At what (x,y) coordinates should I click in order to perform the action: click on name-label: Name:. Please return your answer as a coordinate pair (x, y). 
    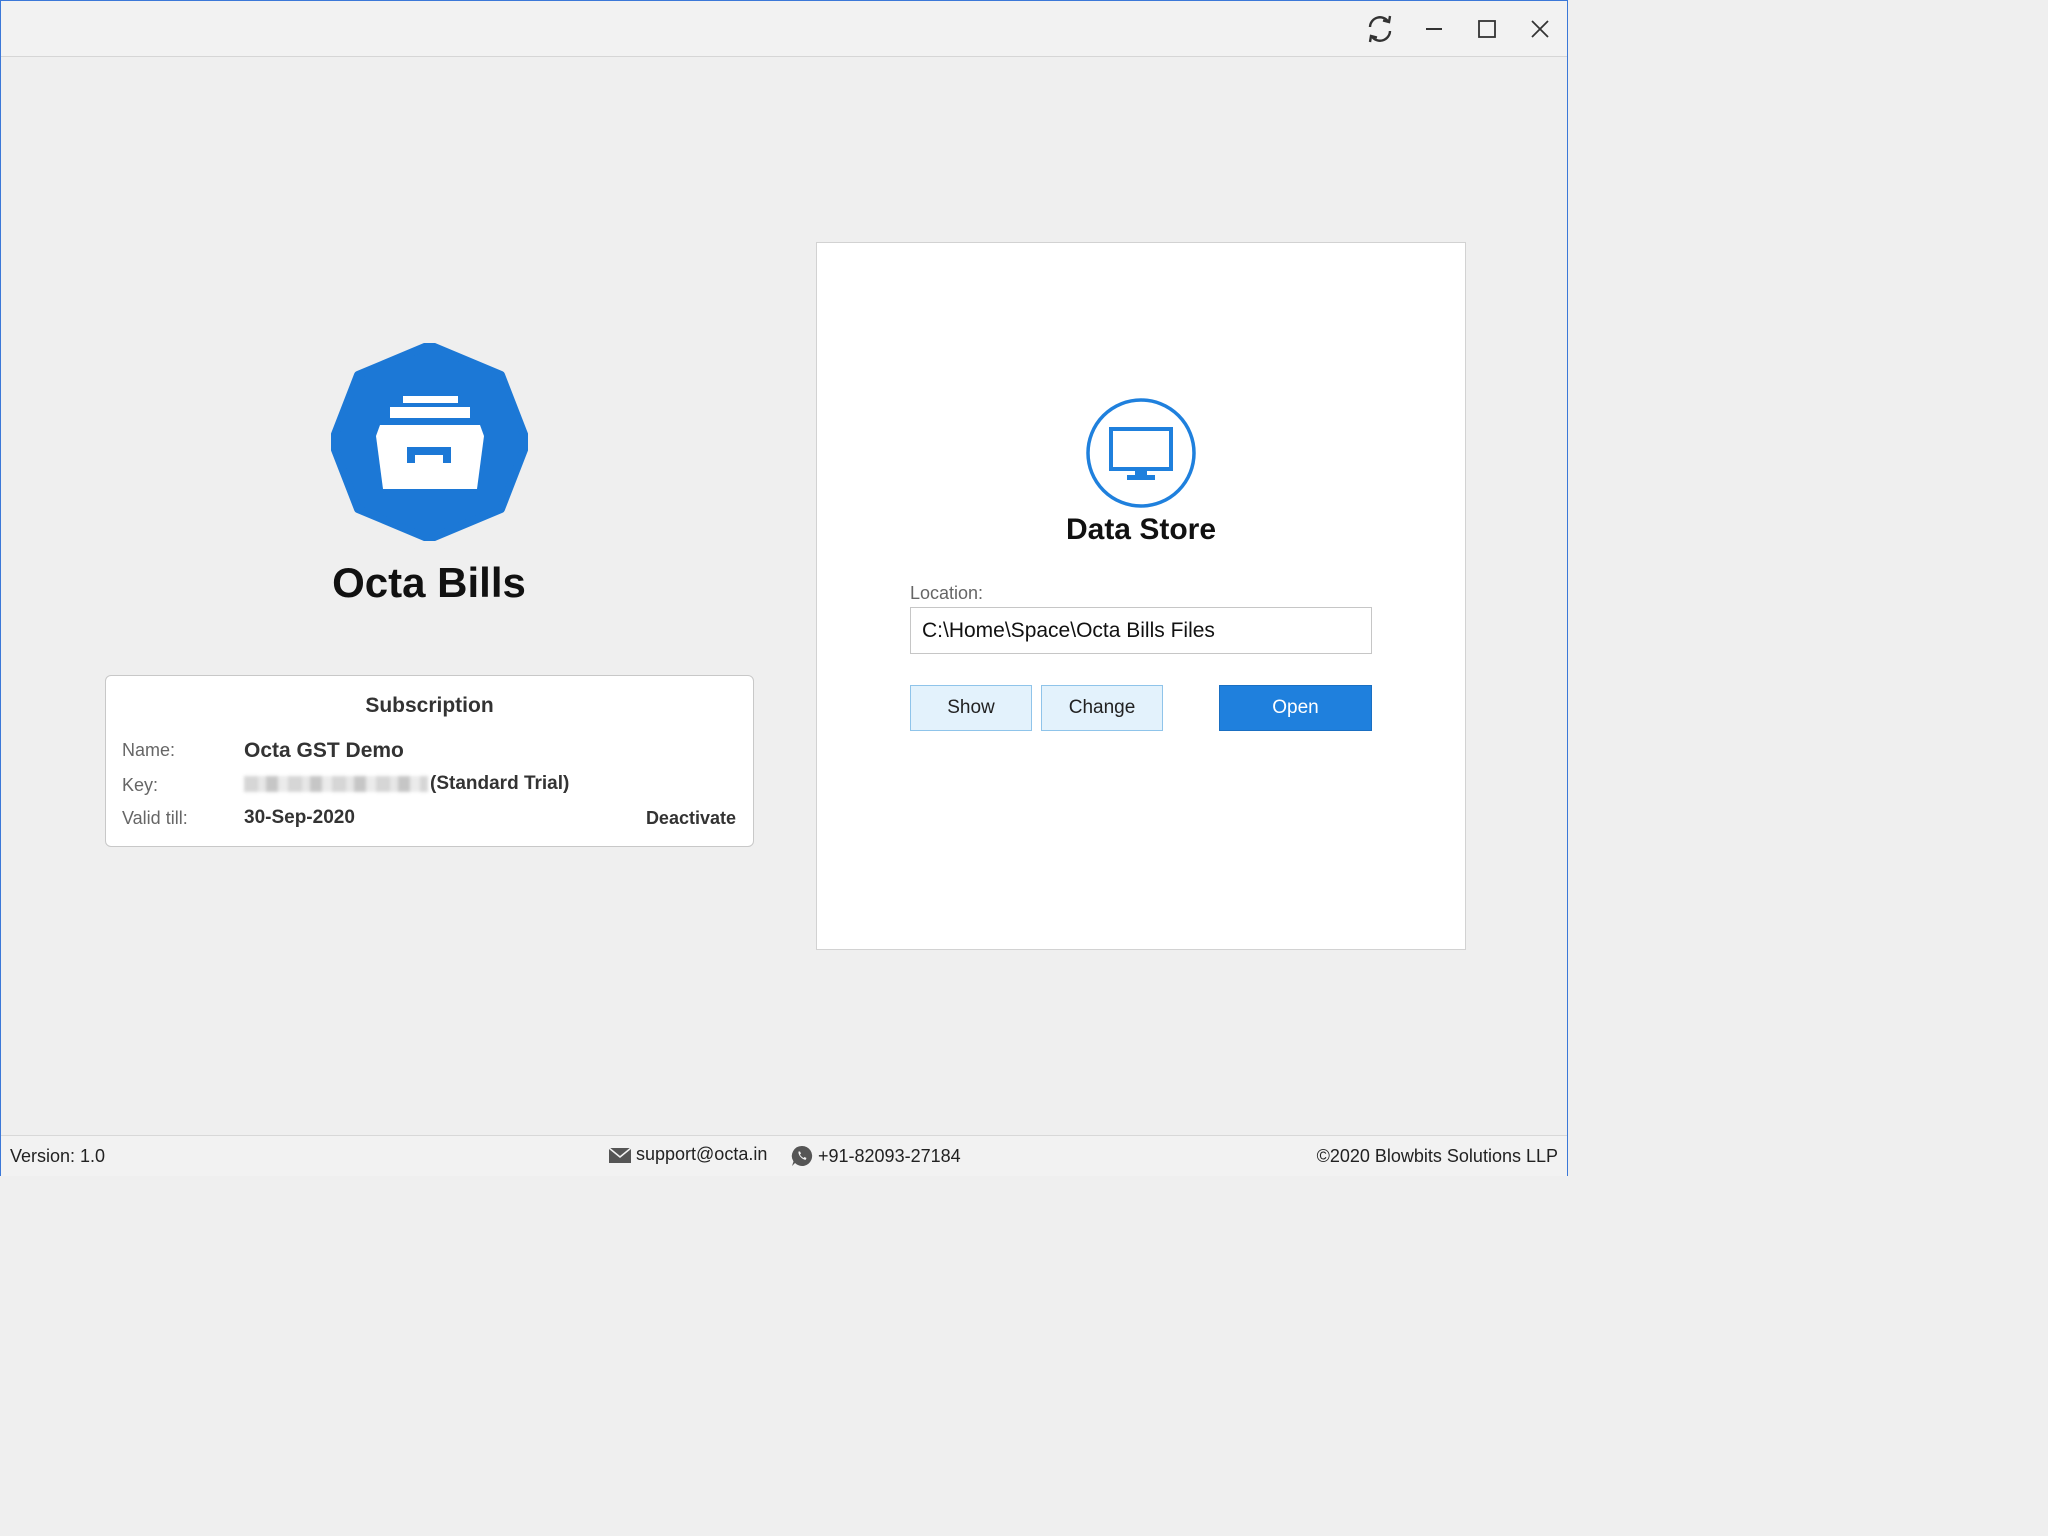
    Looking at the image, I should click on (149, 750).